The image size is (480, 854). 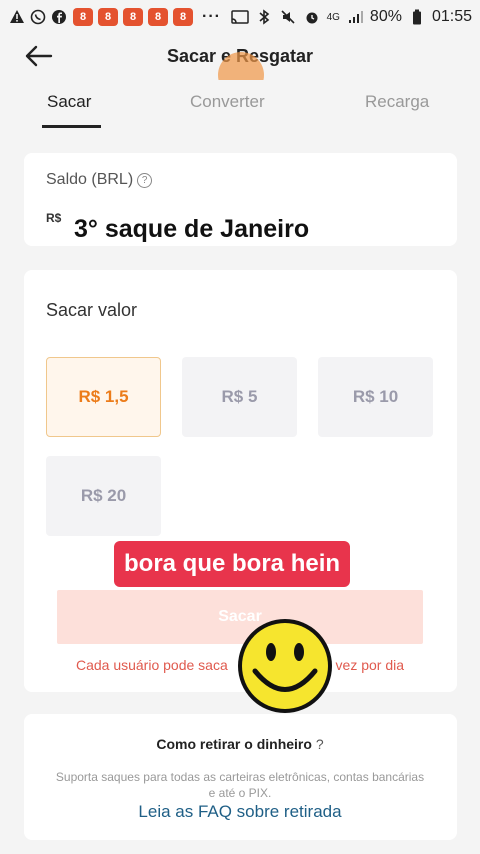 I want to click on warning-icon, so click(x=17, y=17).